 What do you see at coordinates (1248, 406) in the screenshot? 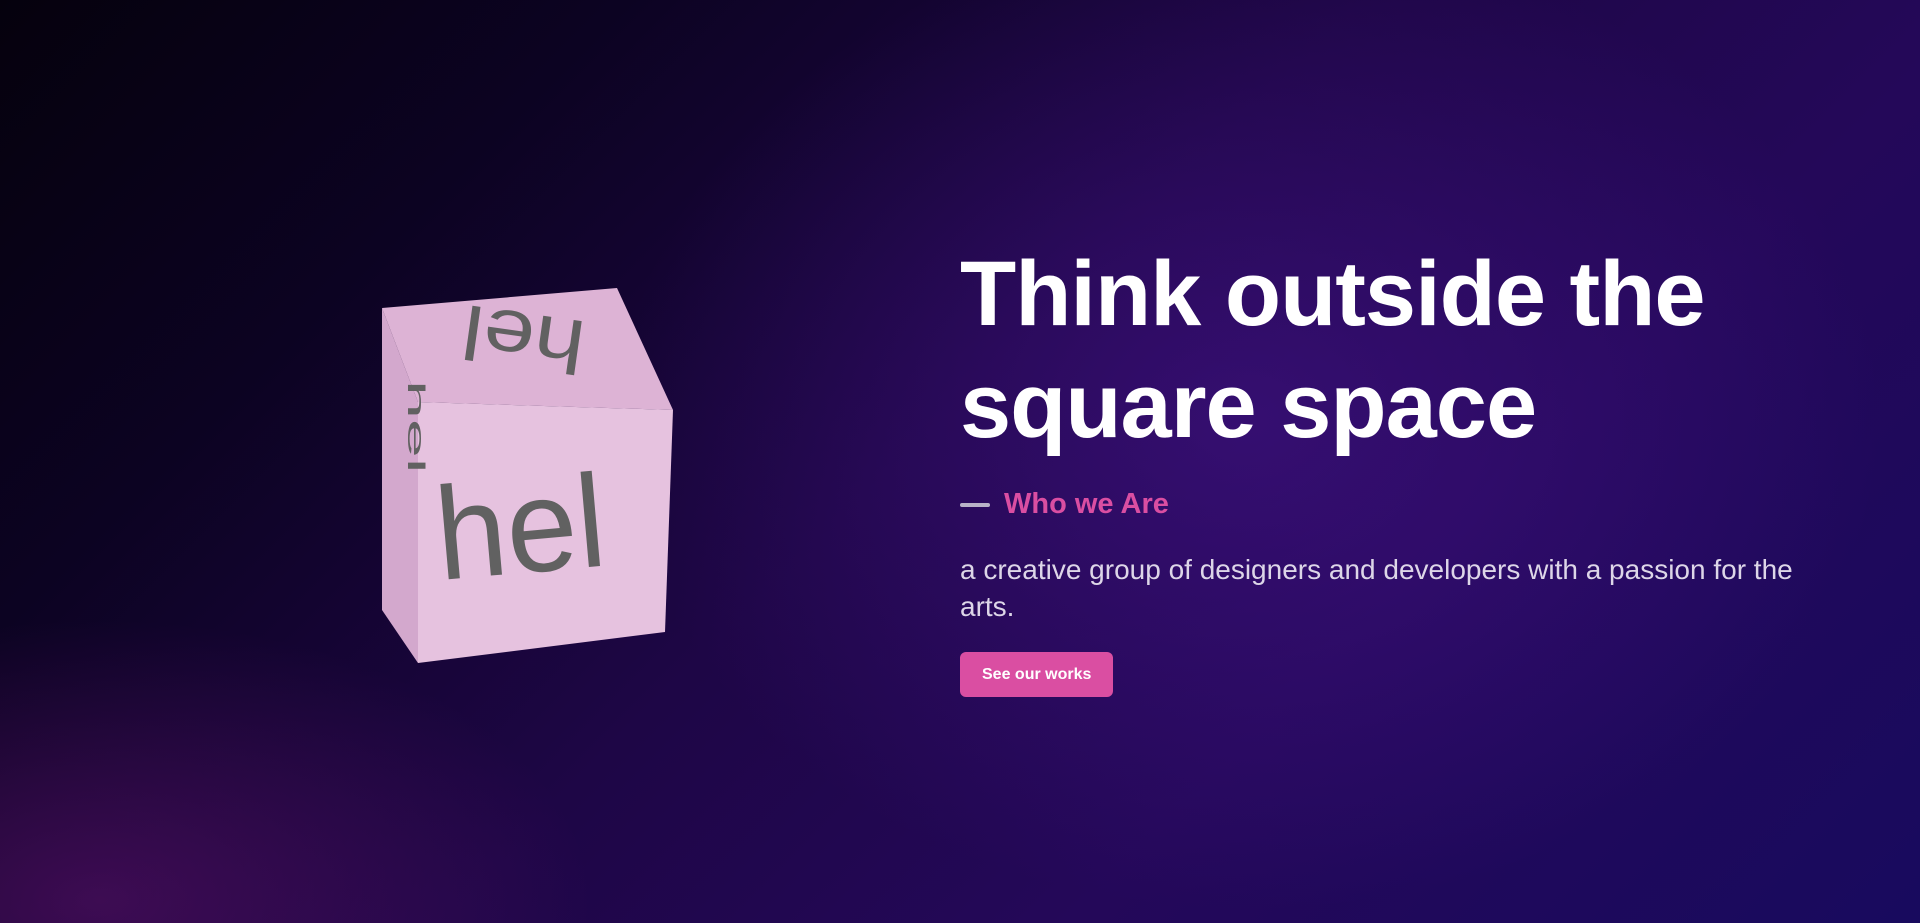
I see `headline-line-2: square space` at bounding box center [1248, 406].